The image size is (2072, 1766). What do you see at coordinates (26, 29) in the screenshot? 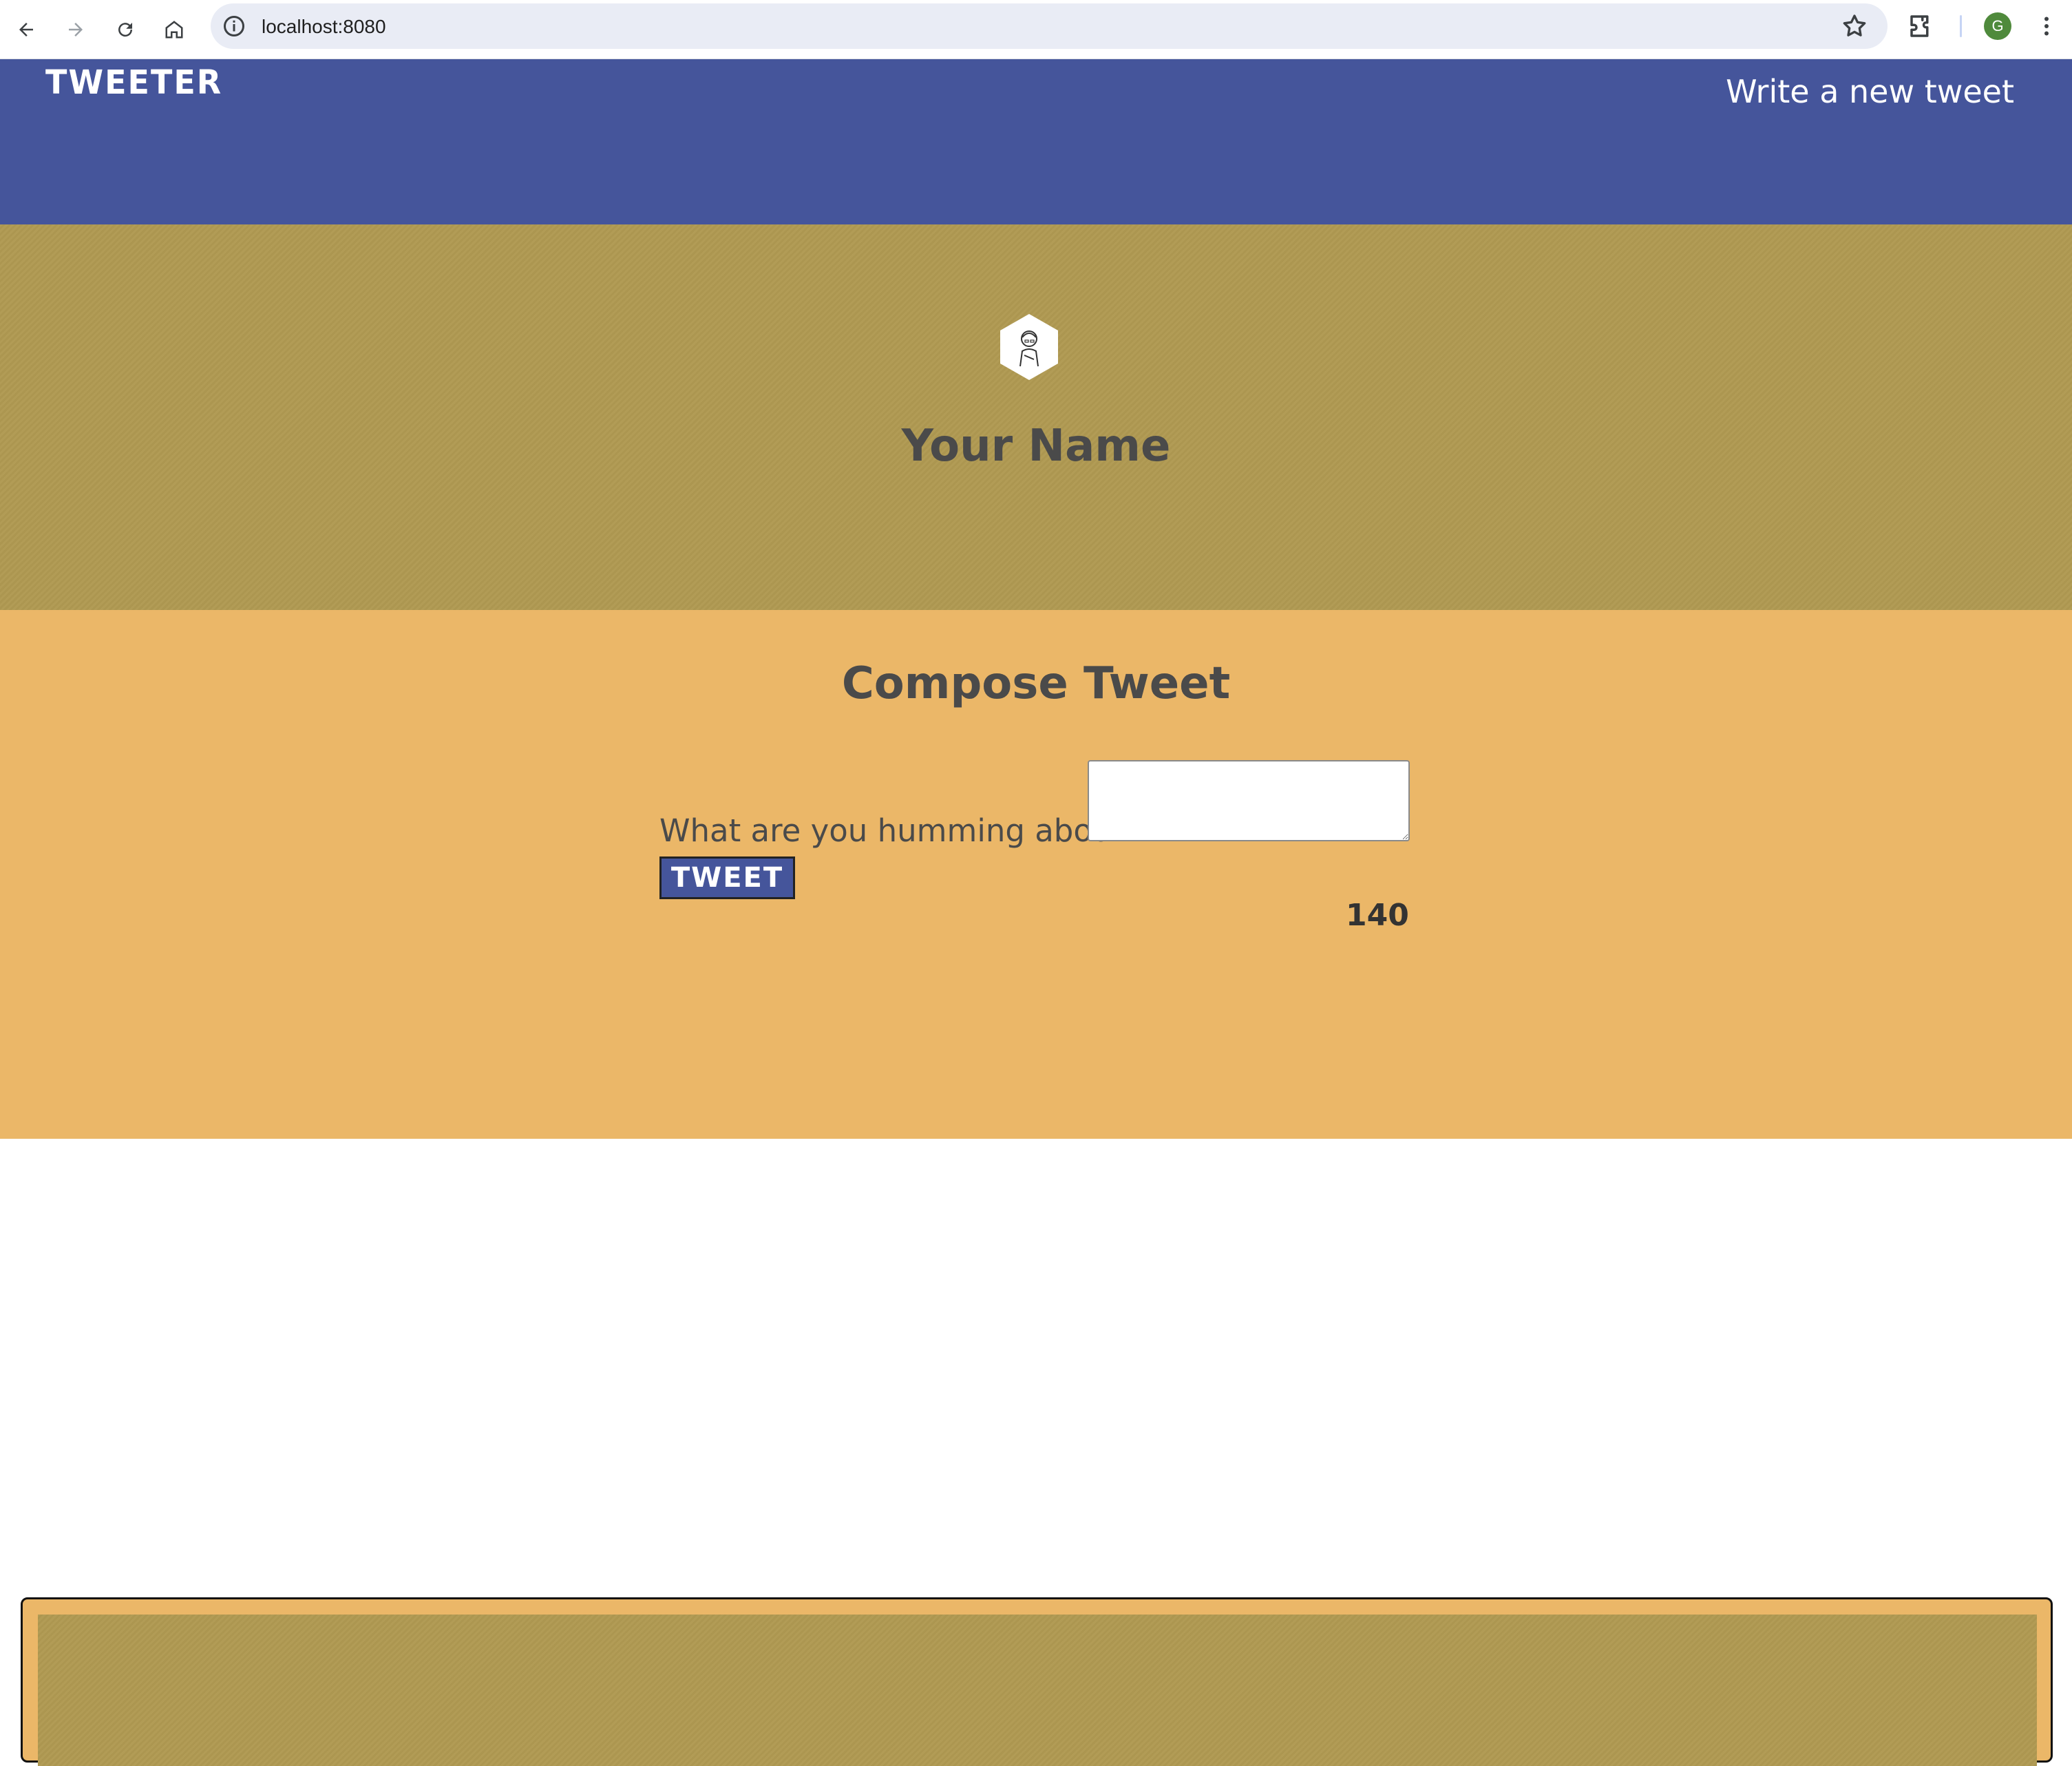
I see `back-arrow-icon` at bounding box center [26, 29].